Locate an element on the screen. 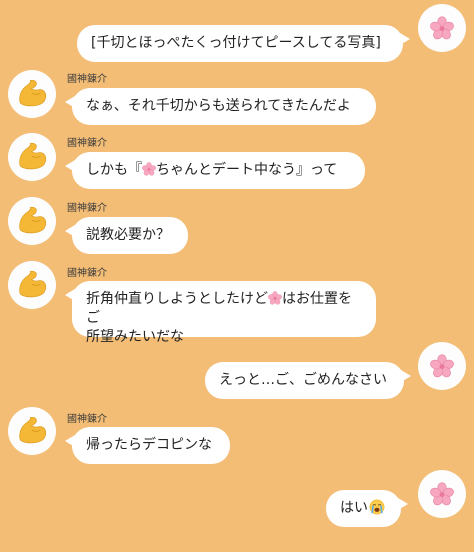 Image resolution: width=474 pixels, height=552 pixels. message-text: 説教必要か？ is located at coordinates (128, 235).